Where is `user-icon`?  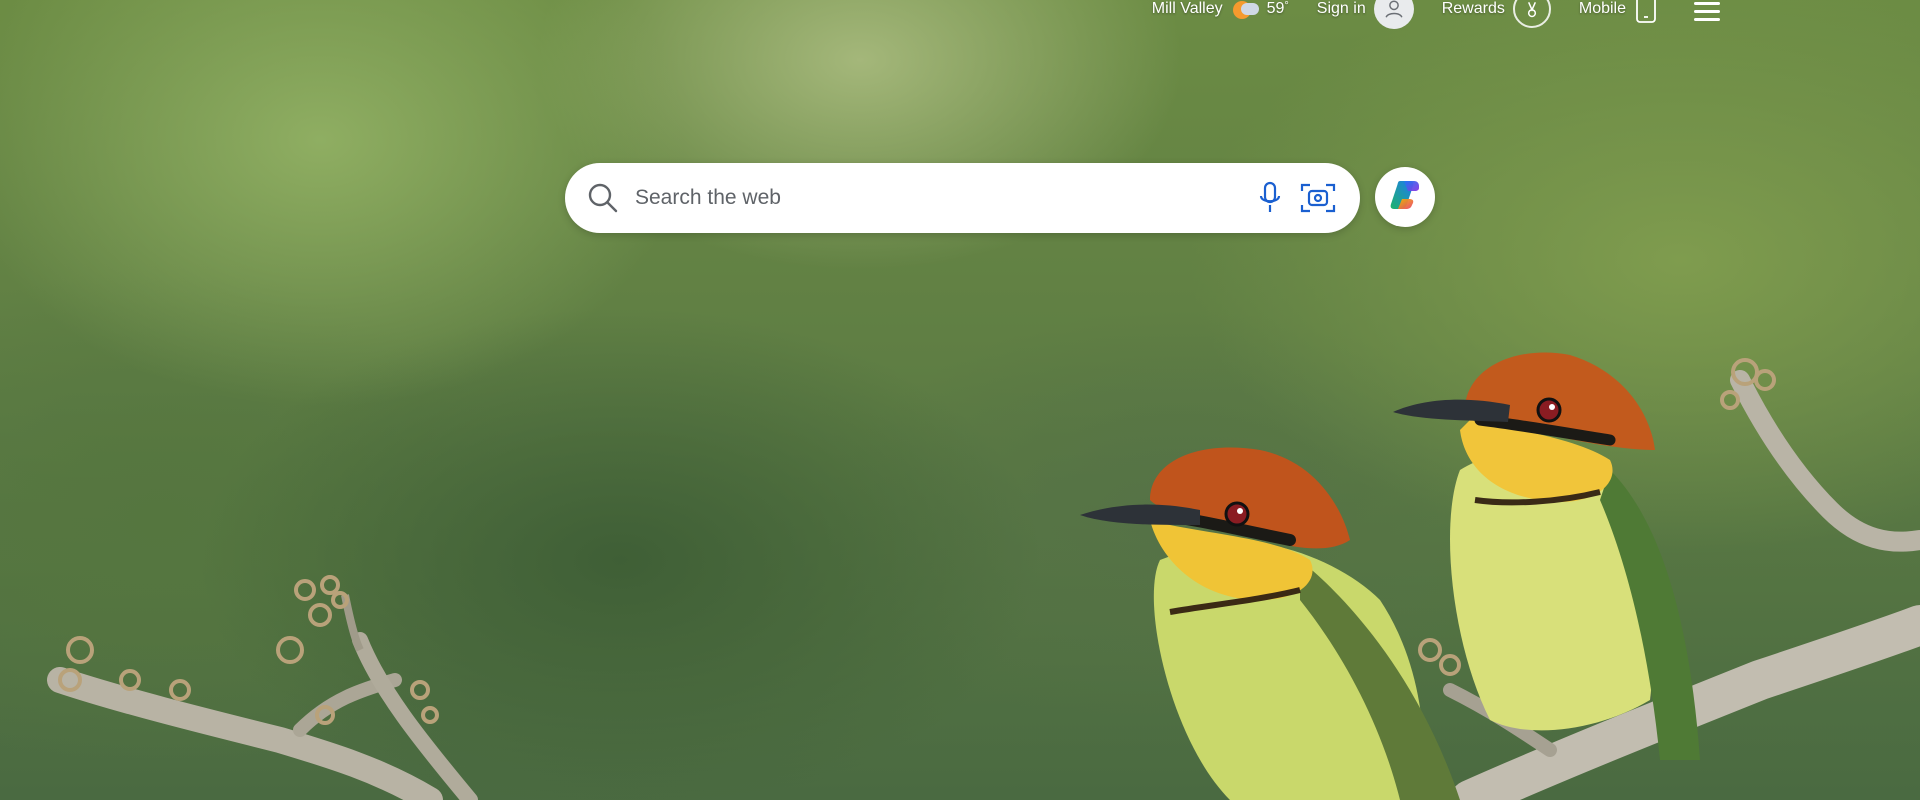 user-icon is located at coordinates (1393, 14).